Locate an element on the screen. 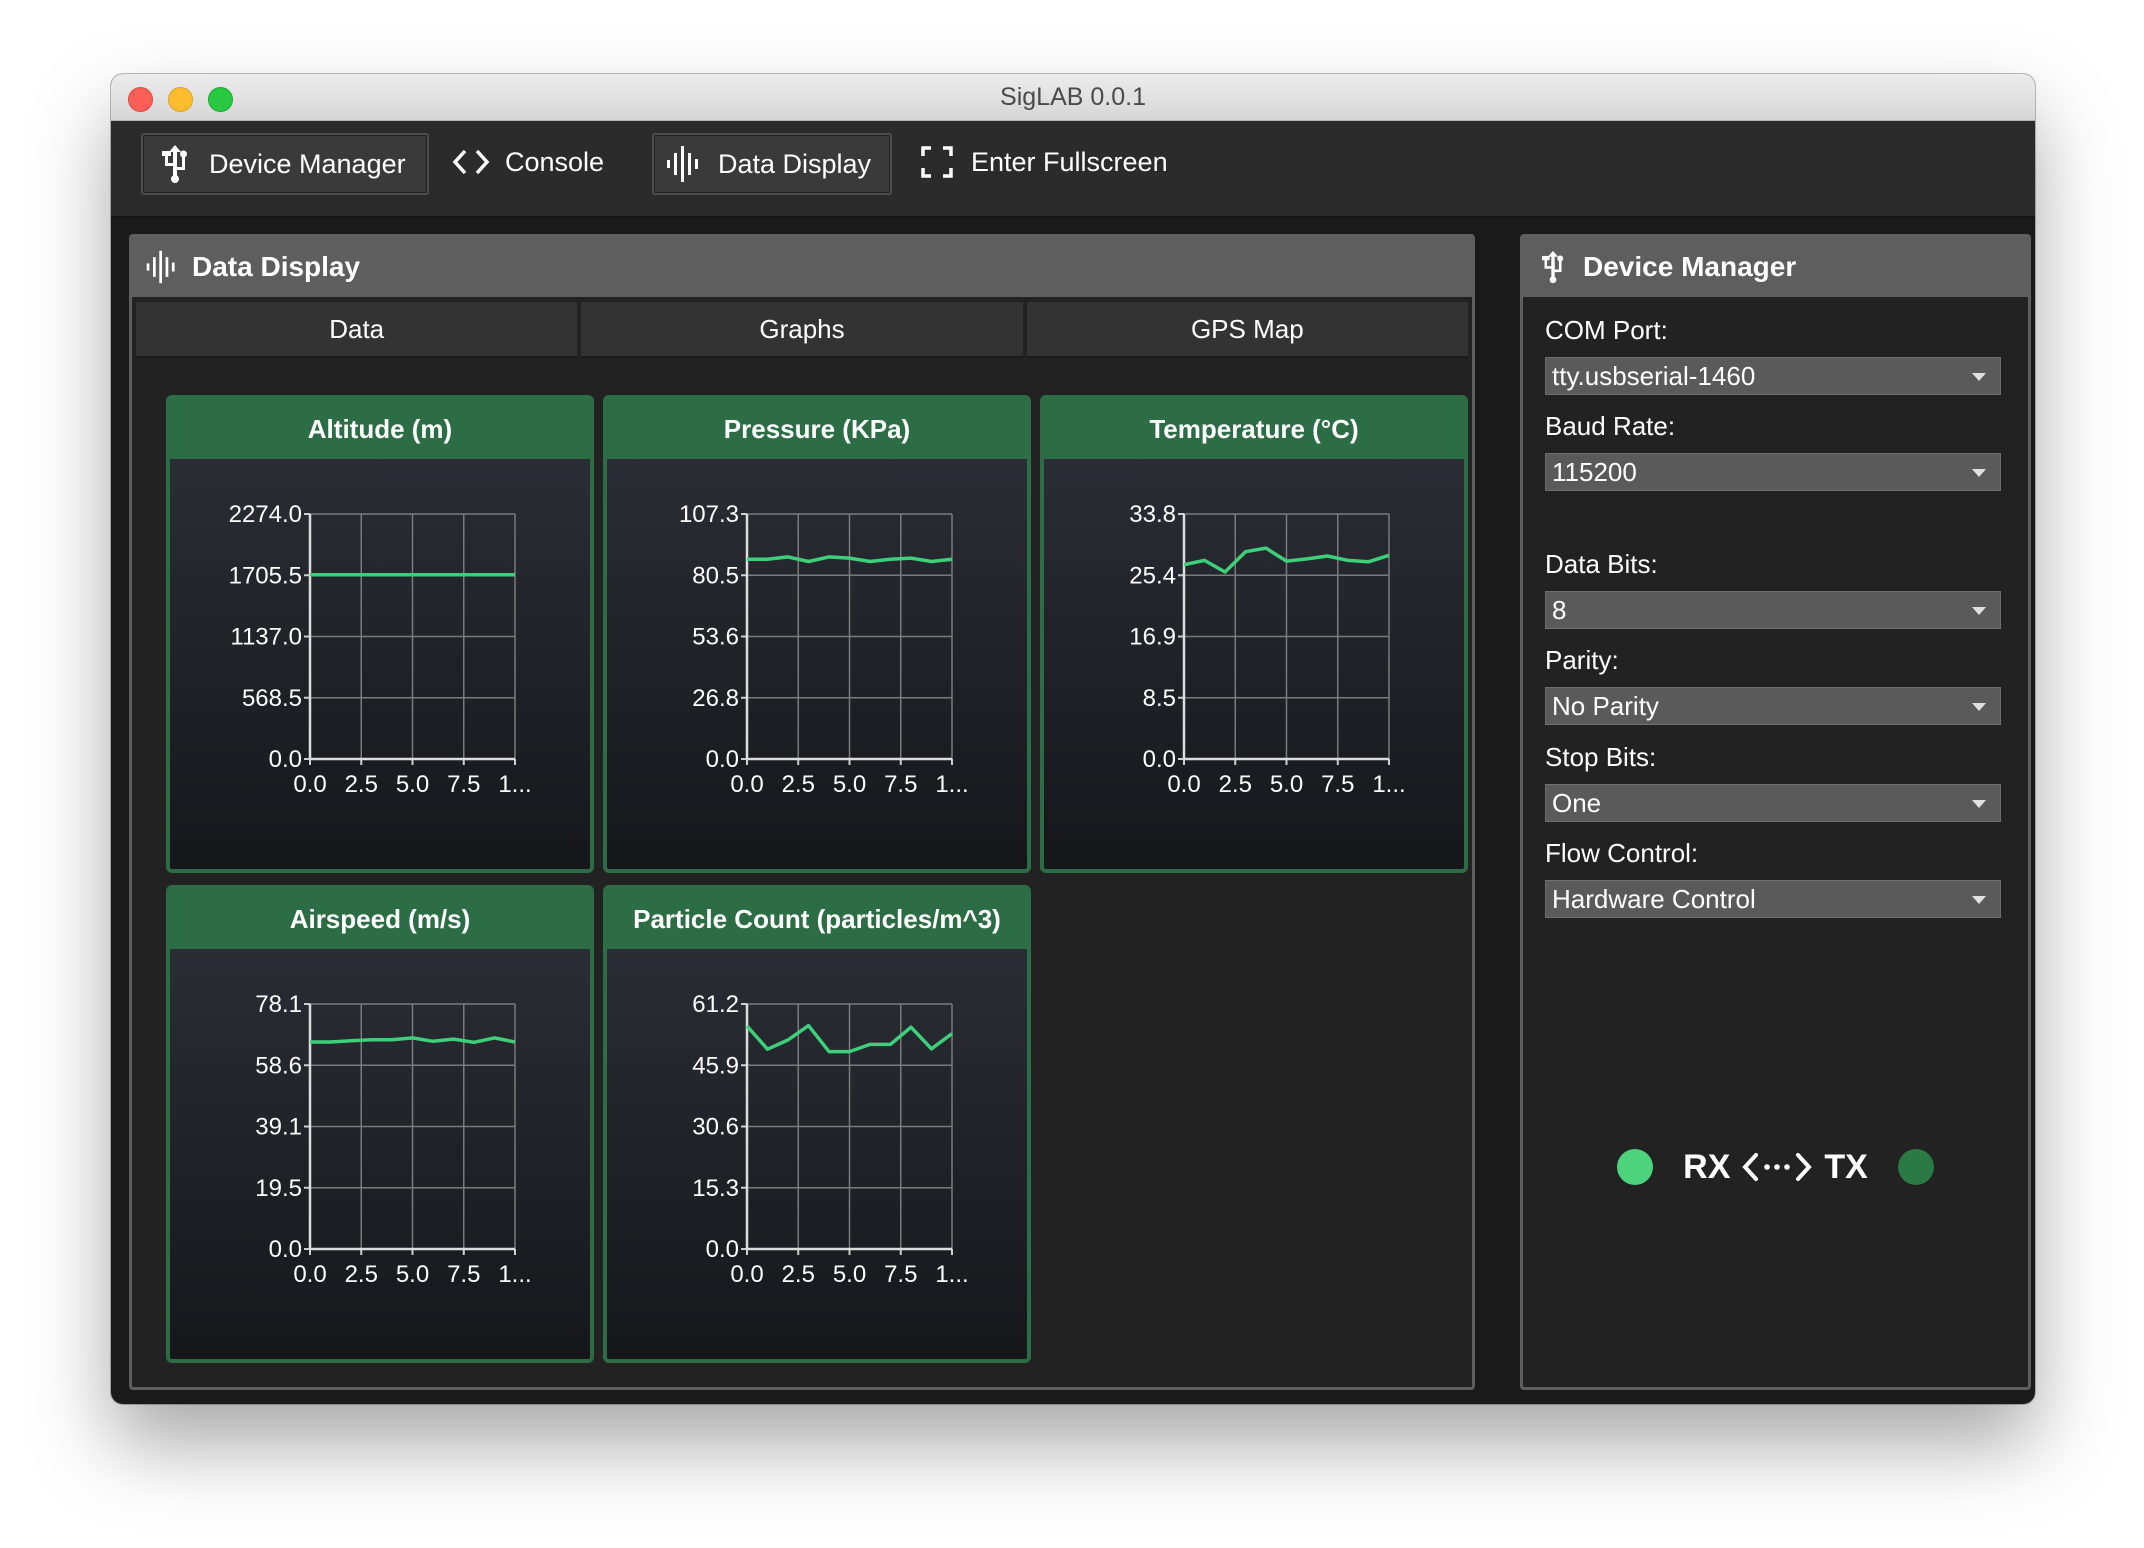 This screenshot has height=1548, width=2144. data-display-tabs: Data Graphs GPS Map is located at coordinates (802, 330).